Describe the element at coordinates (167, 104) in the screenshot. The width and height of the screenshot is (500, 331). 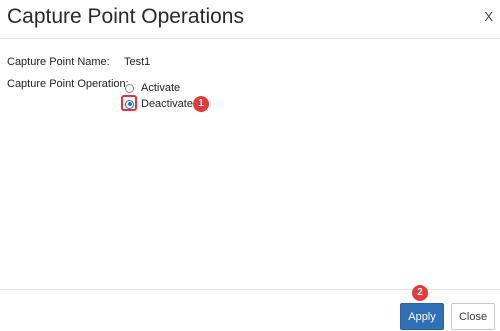
I see `deactivate-radio-label: Deactivate` at that location.